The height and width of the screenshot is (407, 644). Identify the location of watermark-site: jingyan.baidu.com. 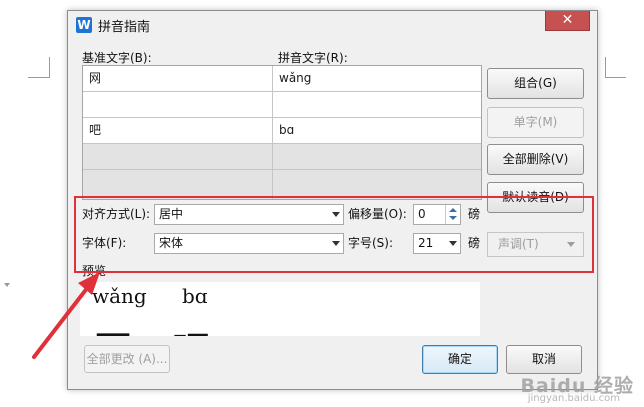
(573, 398).